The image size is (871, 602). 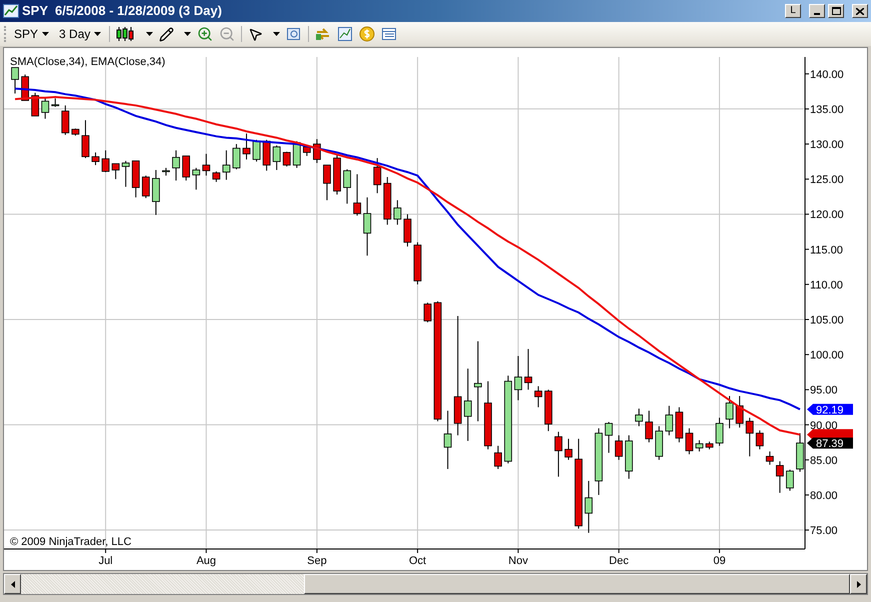 What do you see at coordinates (205, 34) in the screenshot?
I see `zoom-in-icon` at bounding box center [205, 34].